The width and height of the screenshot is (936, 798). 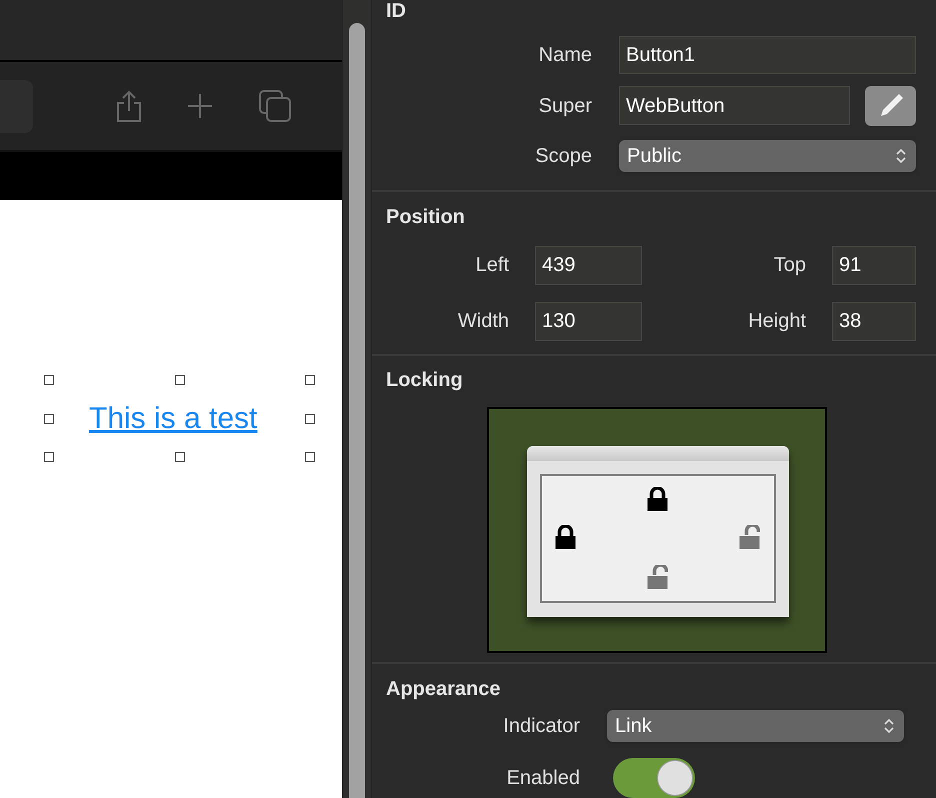 What do you see at coordinates (275, 106) in the screenshot?
I see `tabs-icon` at bounding box center [275, 106].